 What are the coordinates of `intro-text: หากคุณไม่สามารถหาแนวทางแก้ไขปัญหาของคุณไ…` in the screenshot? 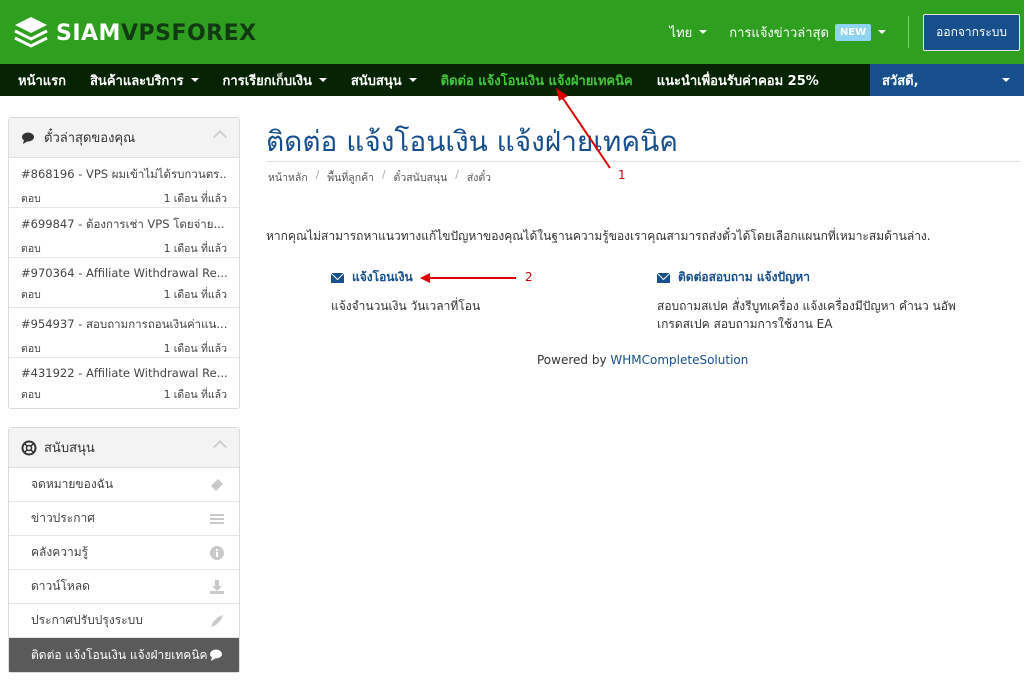 It's located at (598, 236).